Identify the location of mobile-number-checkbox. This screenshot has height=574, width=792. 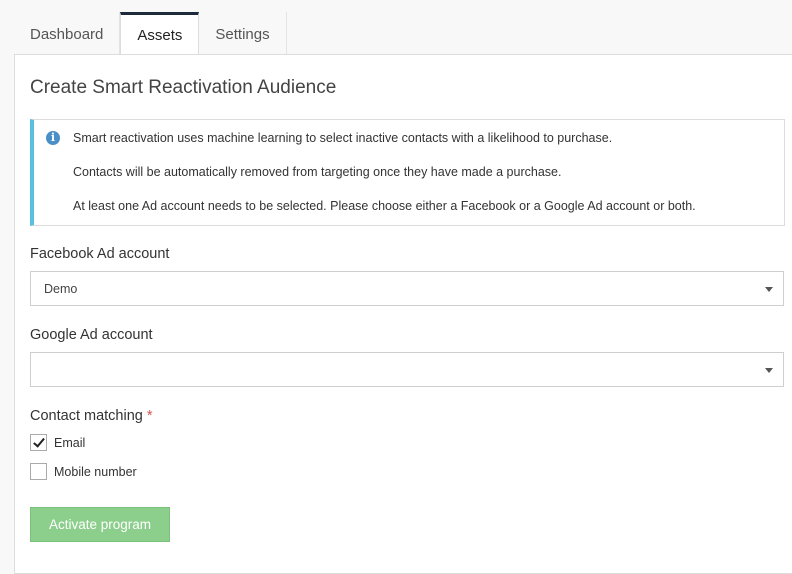
(38, 471).